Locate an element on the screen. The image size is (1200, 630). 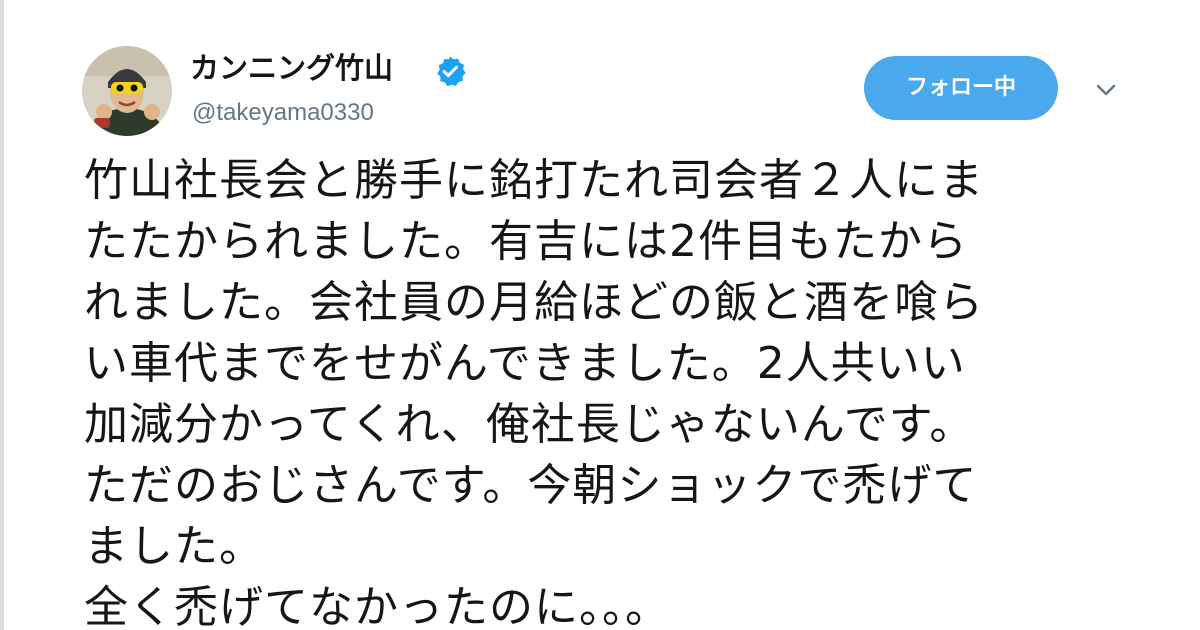
tweet-text-line: たたかられました。有吉には2件目もたから is located at coordinates (526, 241).